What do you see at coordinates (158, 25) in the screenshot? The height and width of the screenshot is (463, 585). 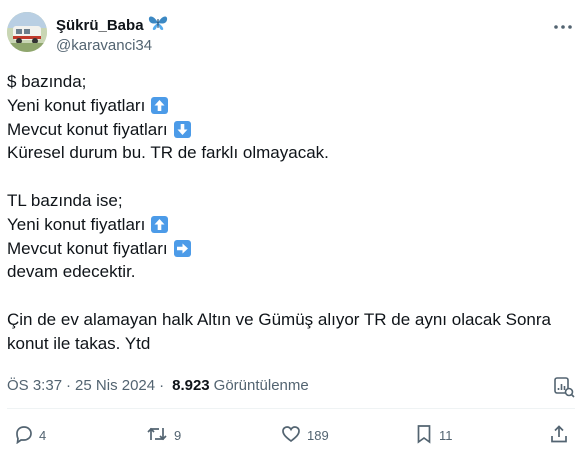 I see `butterfly-icon` at bounding box center [158, 25].